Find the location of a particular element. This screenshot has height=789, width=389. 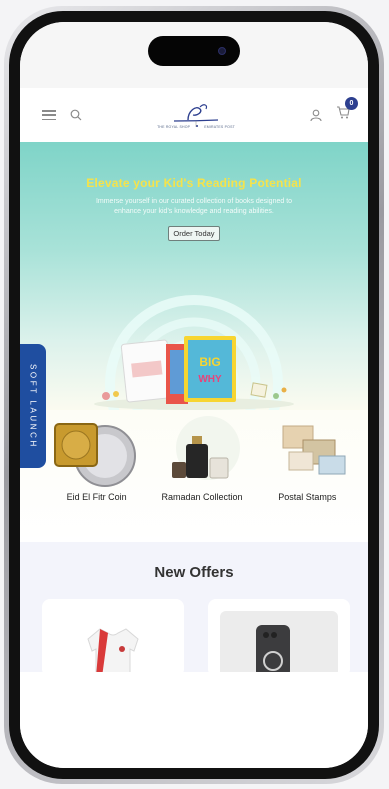

logo-sub-left: THE ROYAL SHOP is located at coordinates (174, 127).